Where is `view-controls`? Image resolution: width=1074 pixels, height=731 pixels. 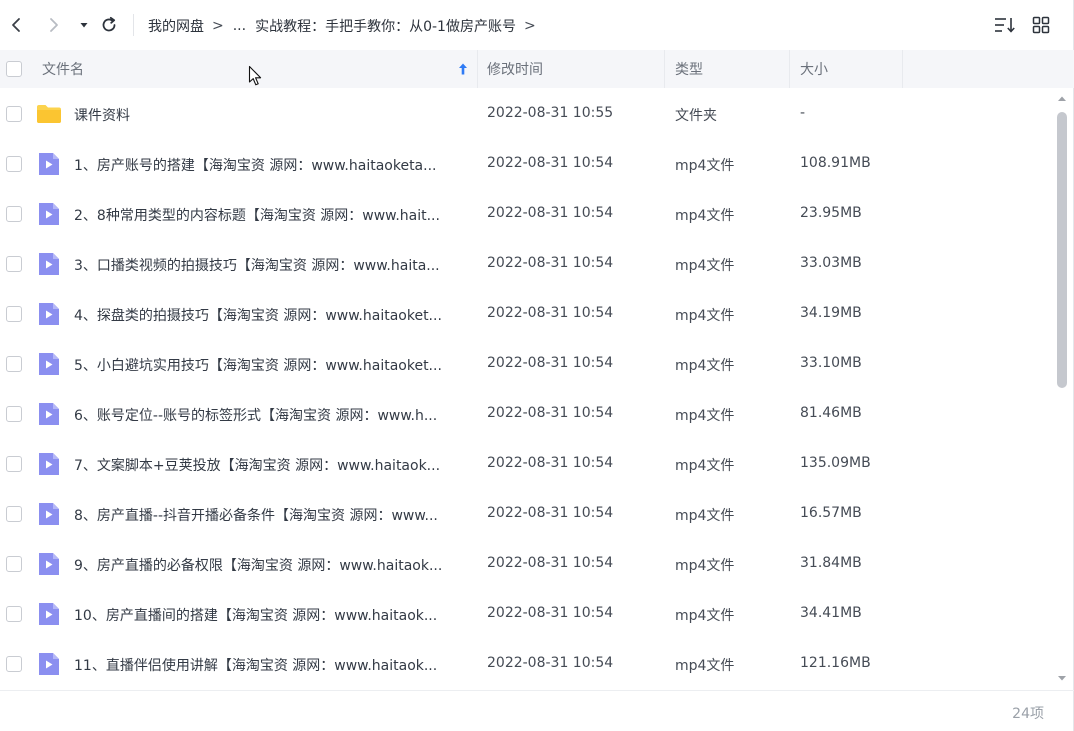
view-controls is located at coordinates (1023, 25).